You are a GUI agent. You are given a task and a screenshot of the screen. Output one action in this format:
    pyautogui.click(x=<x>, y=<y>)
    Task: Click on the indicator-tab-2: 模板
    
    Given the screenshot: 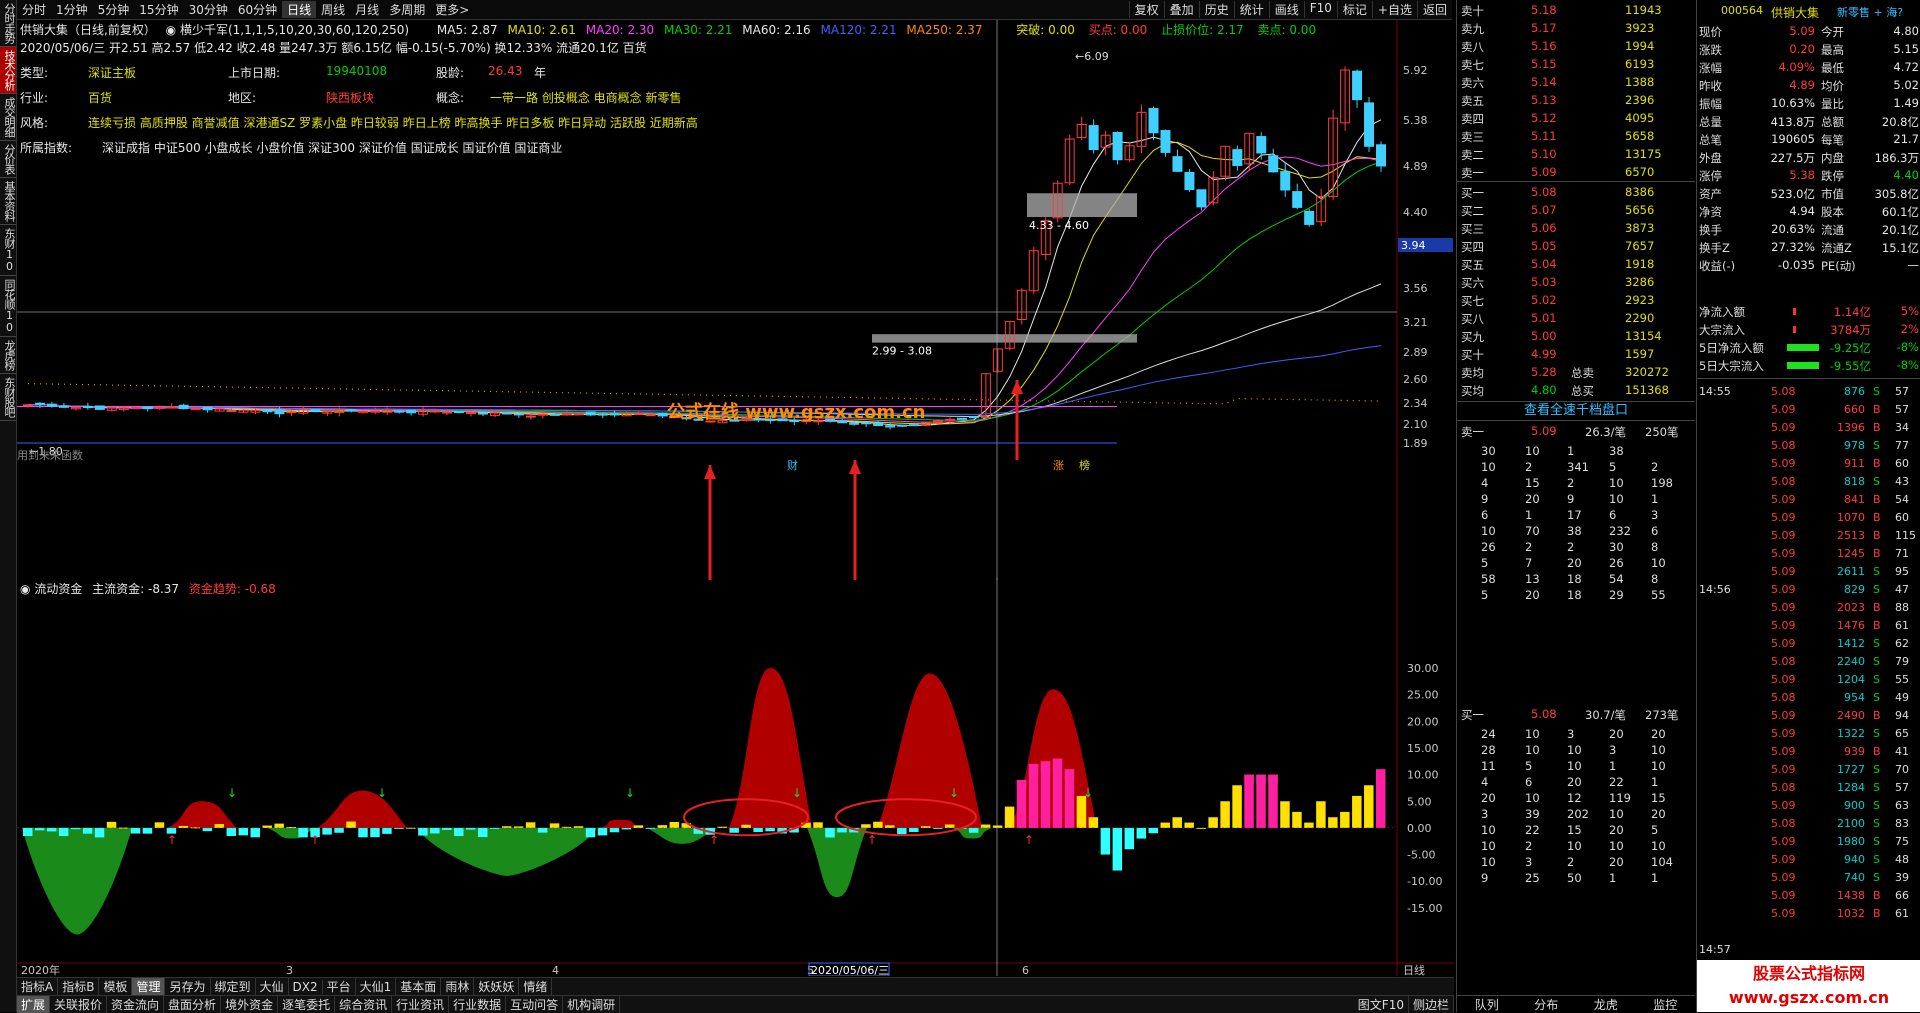 What is the action you would take?
    pyautogui.click(x=116, y=986)
    